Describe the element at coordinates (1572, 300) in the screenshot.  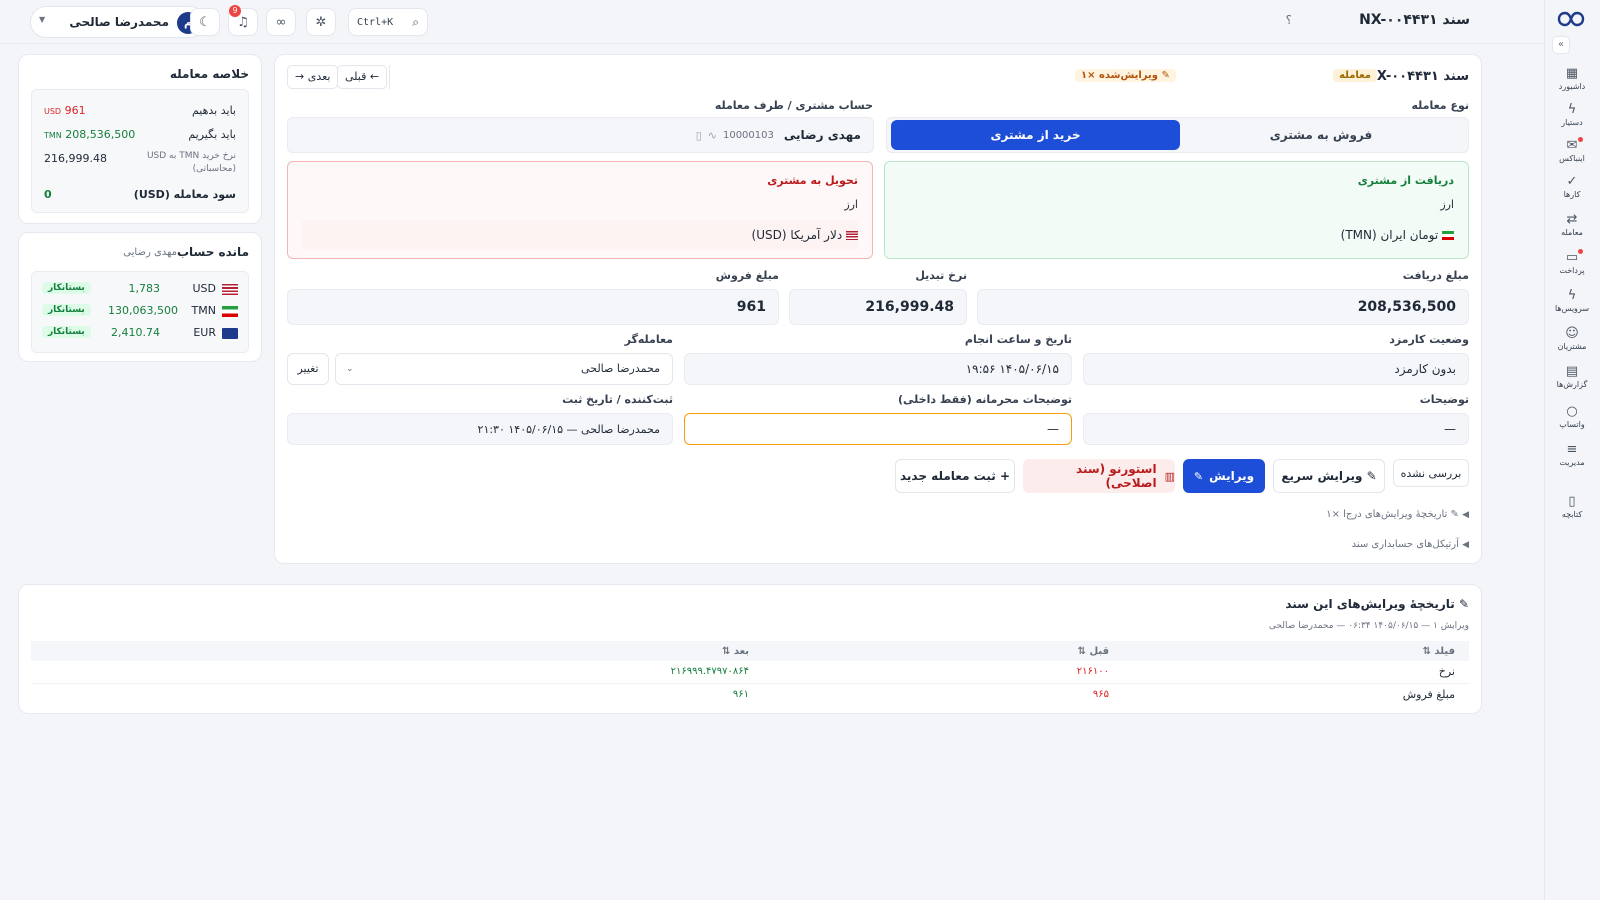
I see `sidebar-item-services: ϟ سرویس‌ها` at that location.